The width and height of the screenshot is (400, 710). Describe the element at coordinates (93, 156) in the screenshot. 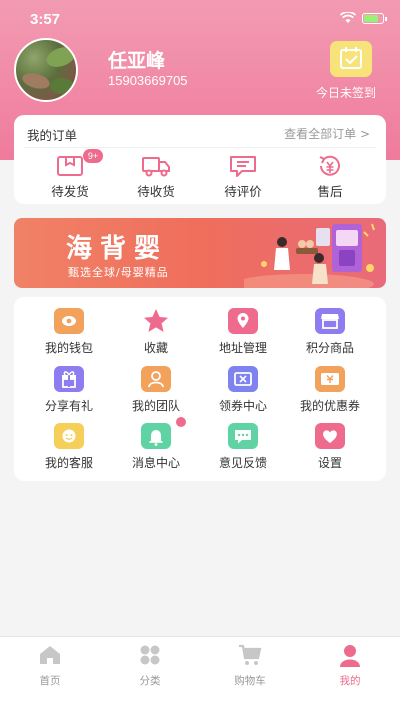

I see `pending-count-badge: 9+` at that location.